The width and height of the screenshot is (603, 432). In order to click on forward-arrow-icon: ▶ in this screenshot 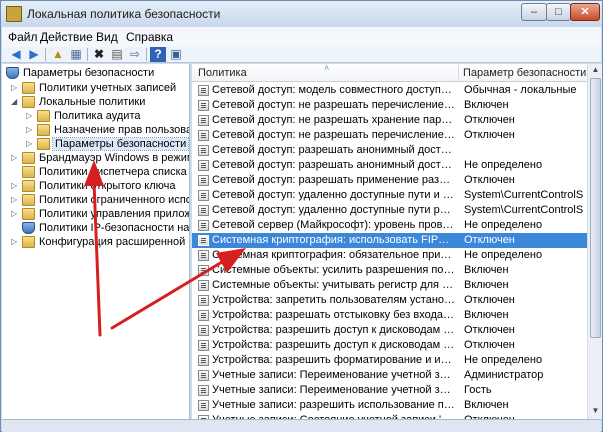, I will do `click(34, 54)`.